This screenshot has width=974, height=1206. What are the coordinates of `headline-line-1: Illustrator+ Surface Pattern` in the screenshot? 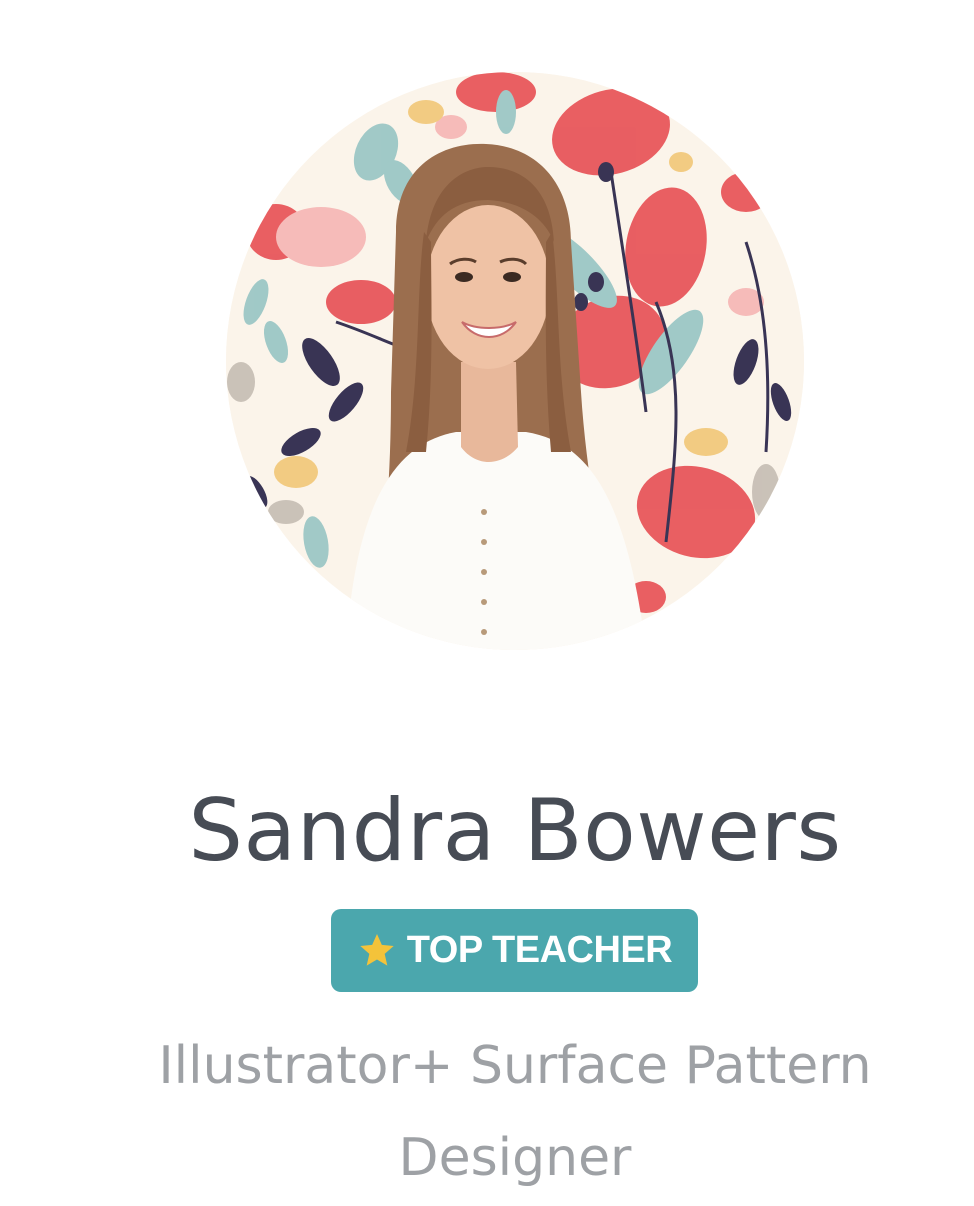 It's located at (515, 1066).